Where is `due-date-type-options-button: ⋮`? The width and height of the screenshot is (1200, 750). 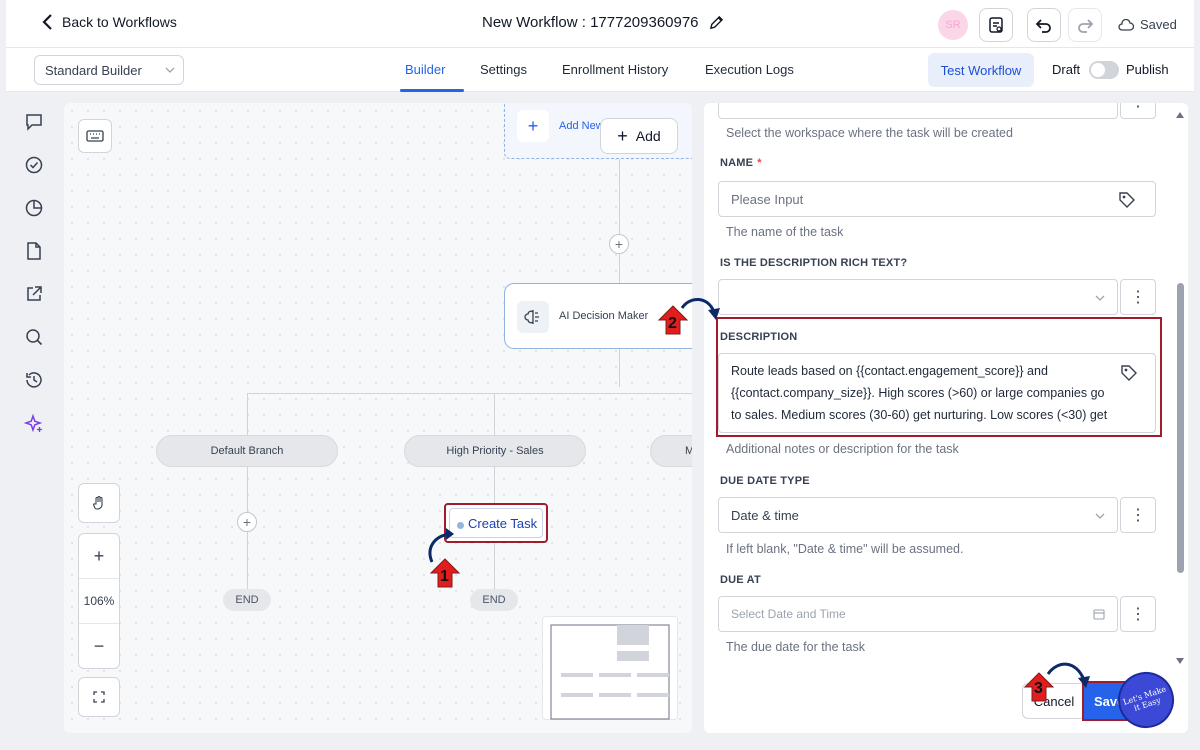 due-date-type-options-button: ⋮ is located at coordinates (1138, 515).